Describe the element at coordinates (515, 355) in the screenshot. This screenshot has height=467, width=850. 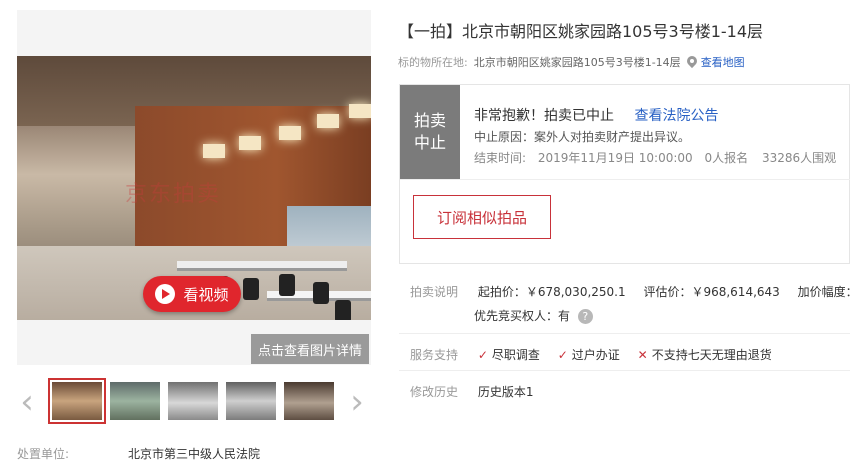
I see `service-label: 尽职调查` at that location.